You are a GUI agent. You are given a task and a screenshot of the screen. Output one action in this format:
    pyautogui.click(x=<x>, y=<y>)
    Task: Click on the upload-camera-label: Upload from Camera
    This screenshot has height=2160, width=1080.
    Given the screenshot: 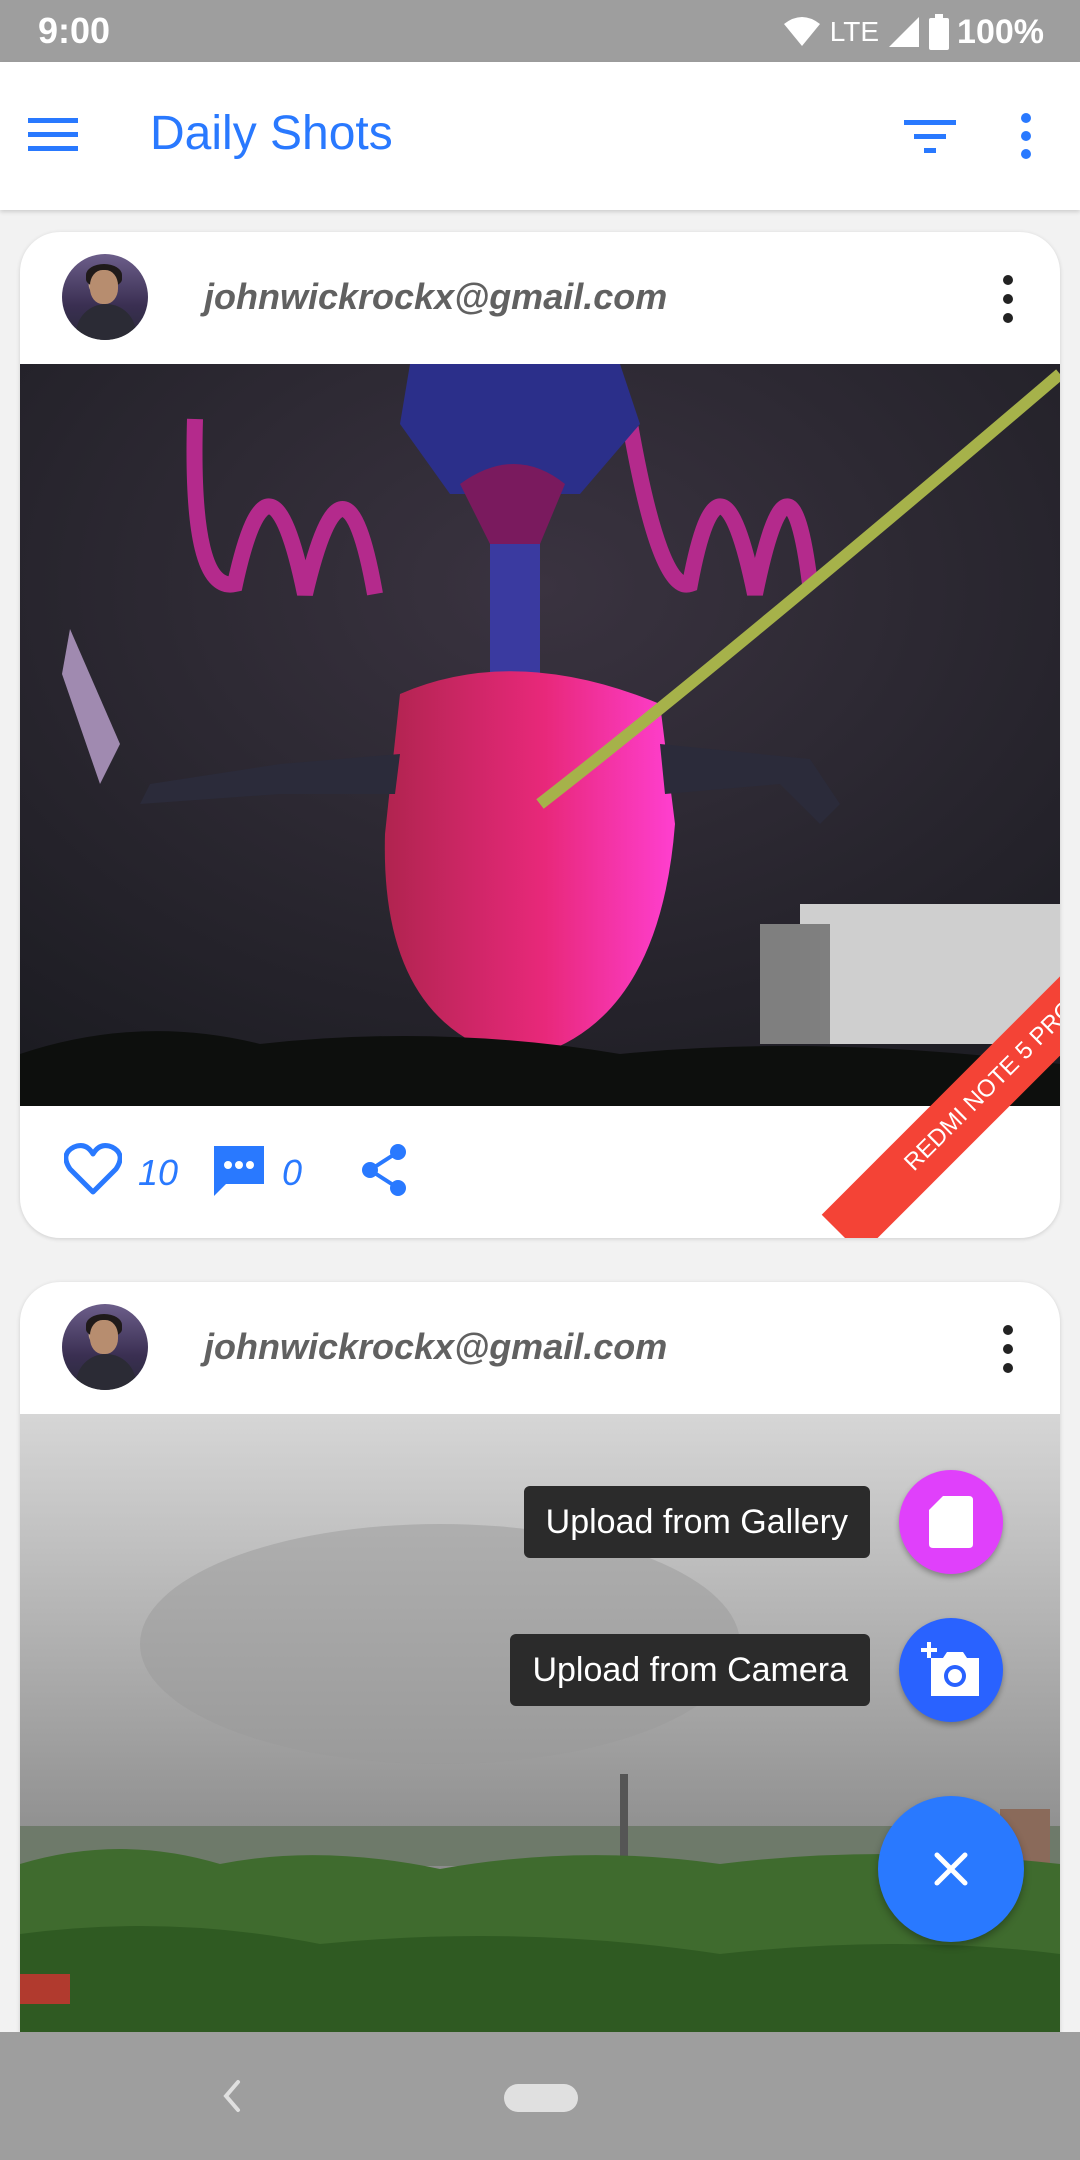 What is the action you would take?
    pyautogui.click(x=690, y=1670)
    